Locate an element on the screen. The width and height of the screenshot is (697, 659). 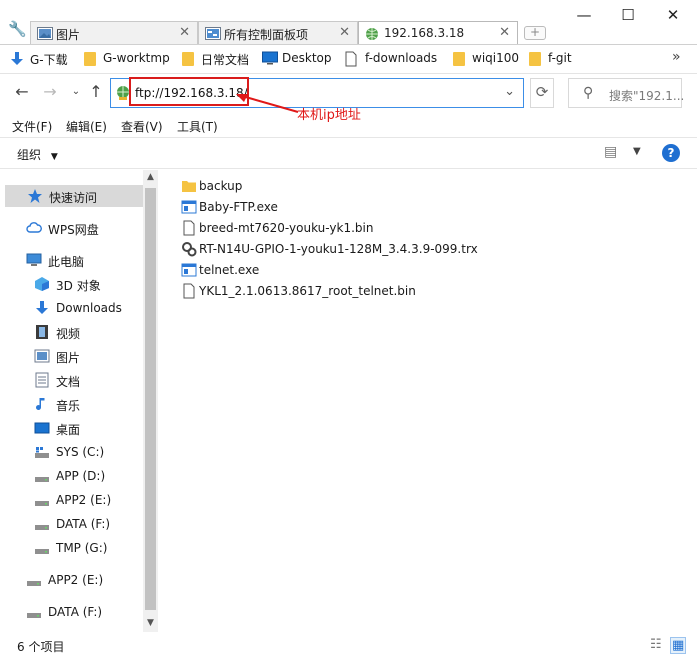
nav-label: 文档 is located at coordinates (68, 382).